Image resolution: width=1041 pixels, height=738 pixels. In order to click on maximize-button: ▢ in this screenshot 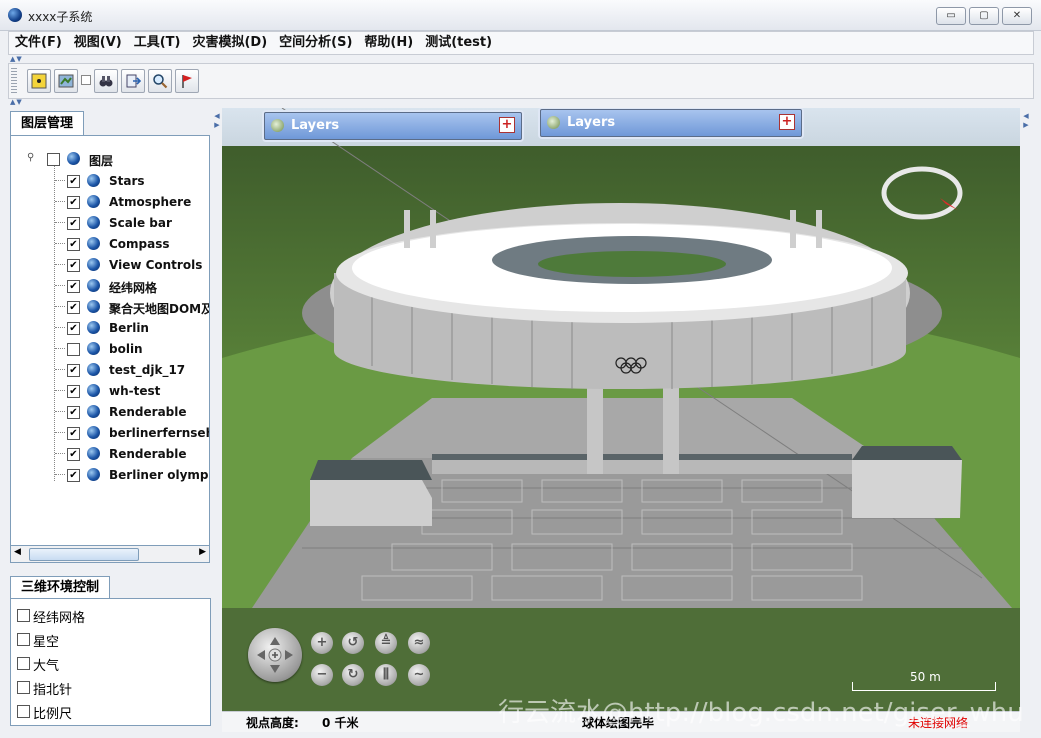, I will do `click(984, 16)`.